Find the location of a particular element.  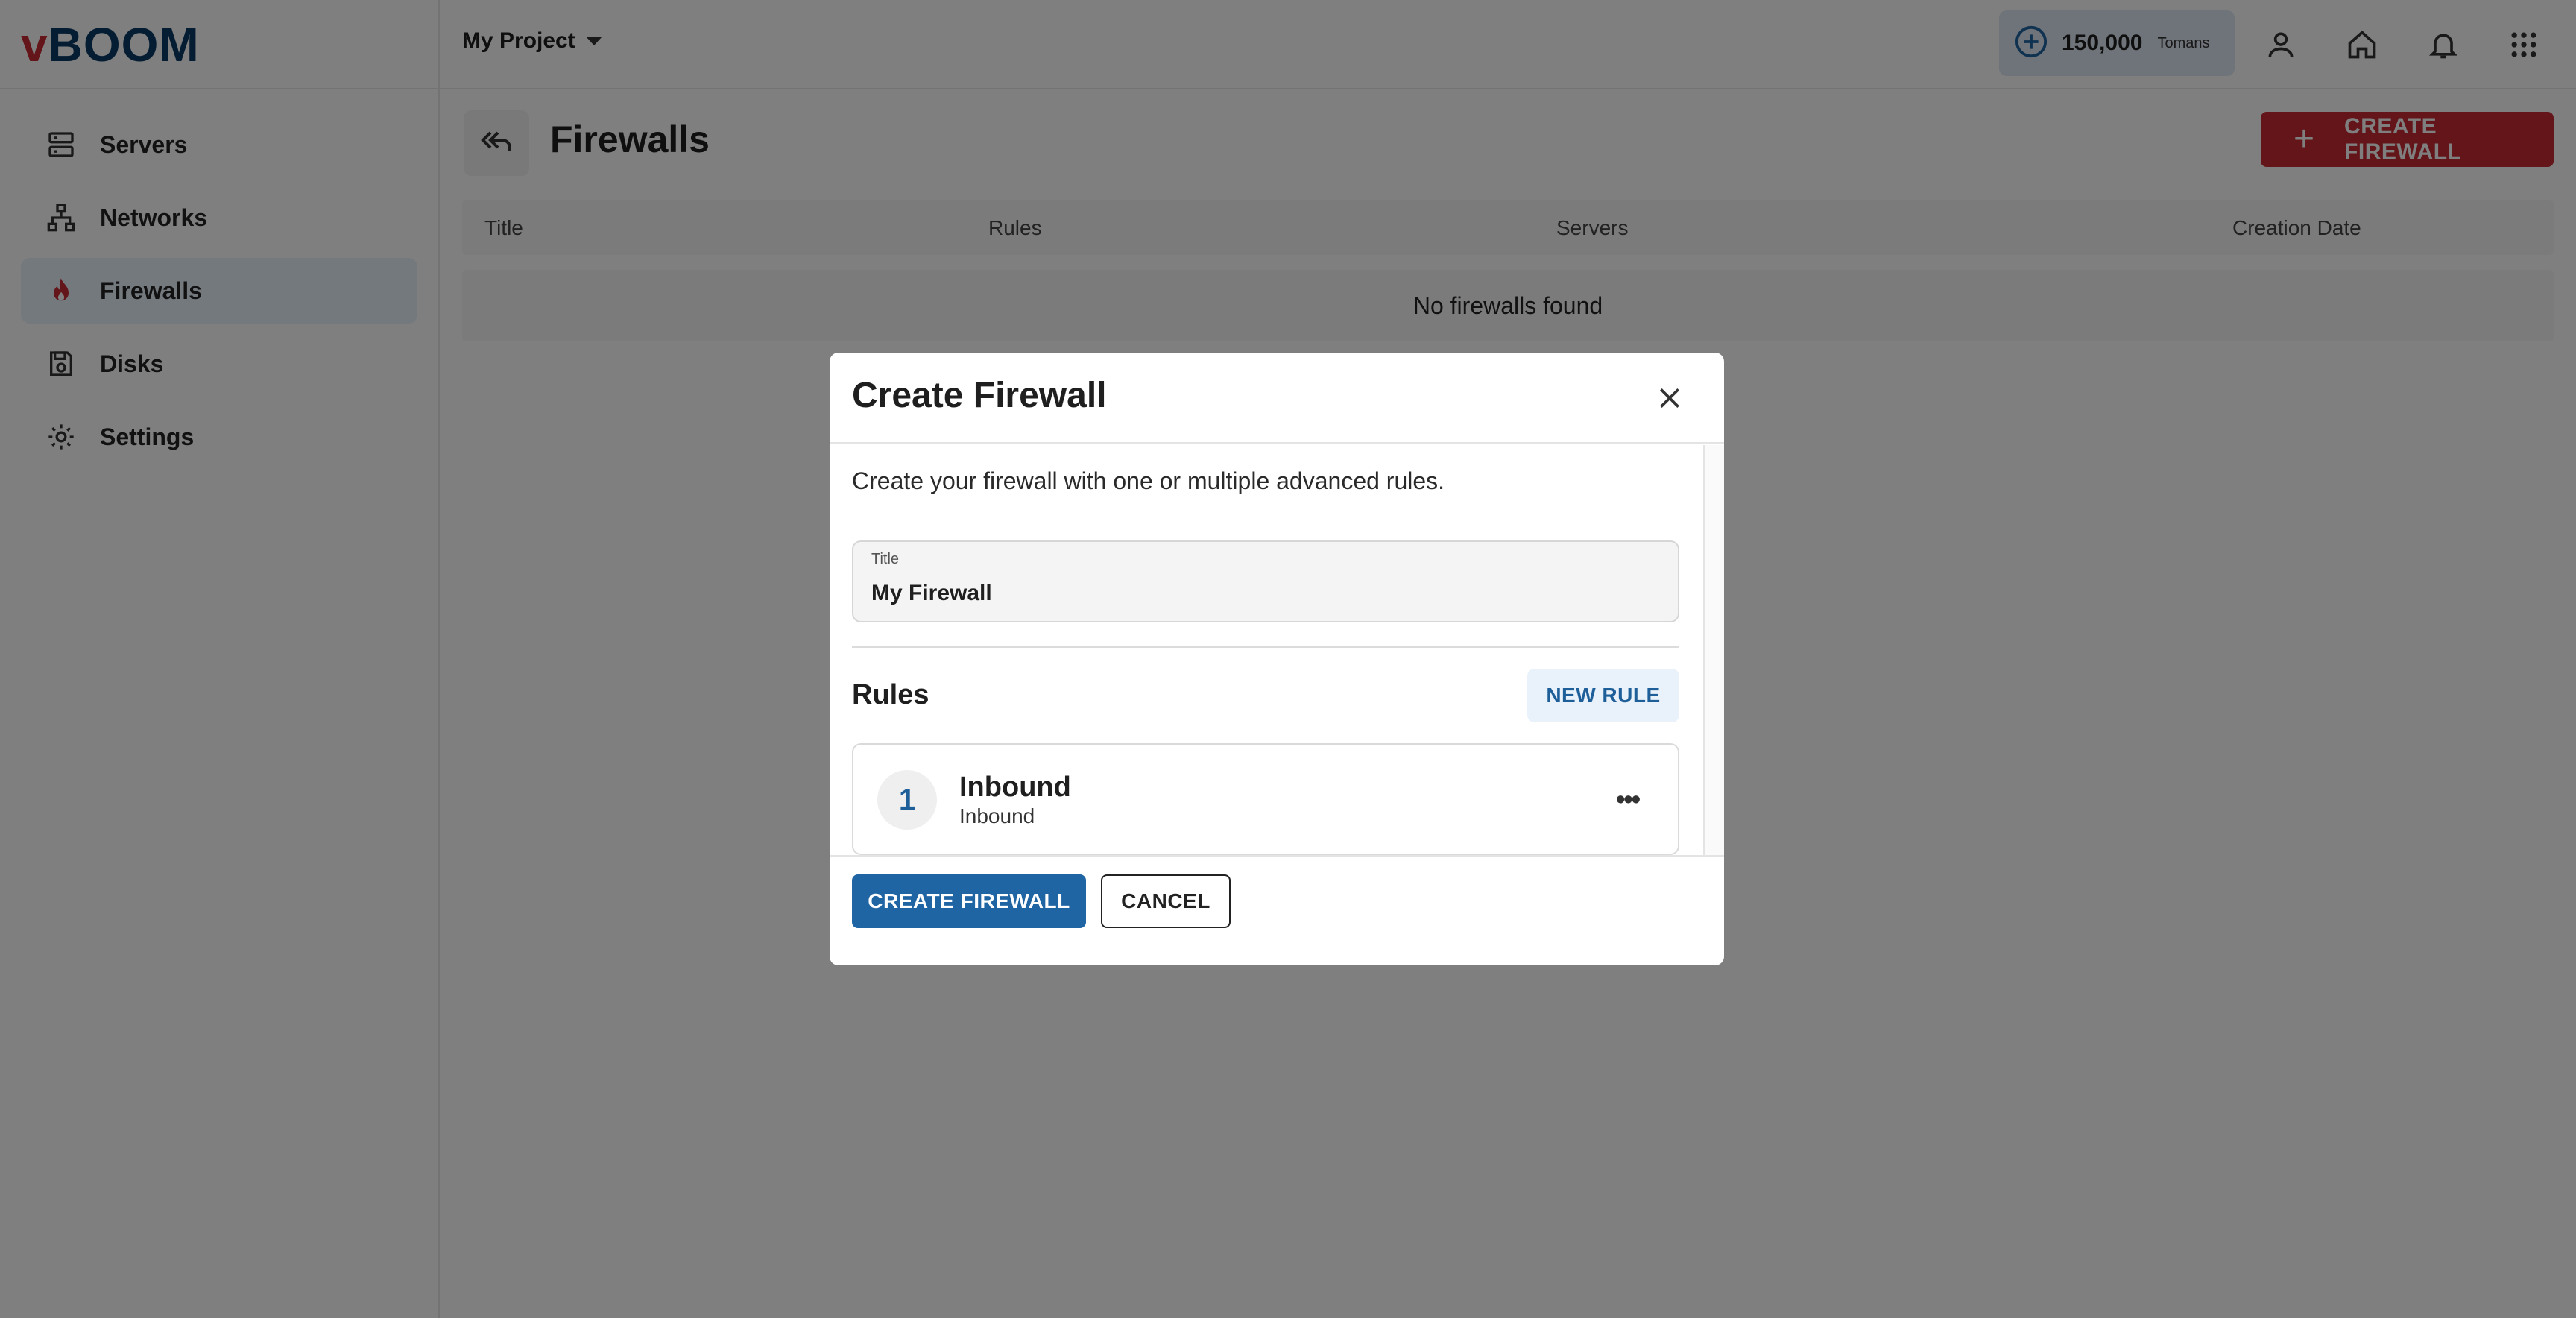

dialog-header: Create Firewall is located at coordinates (1277, 398).